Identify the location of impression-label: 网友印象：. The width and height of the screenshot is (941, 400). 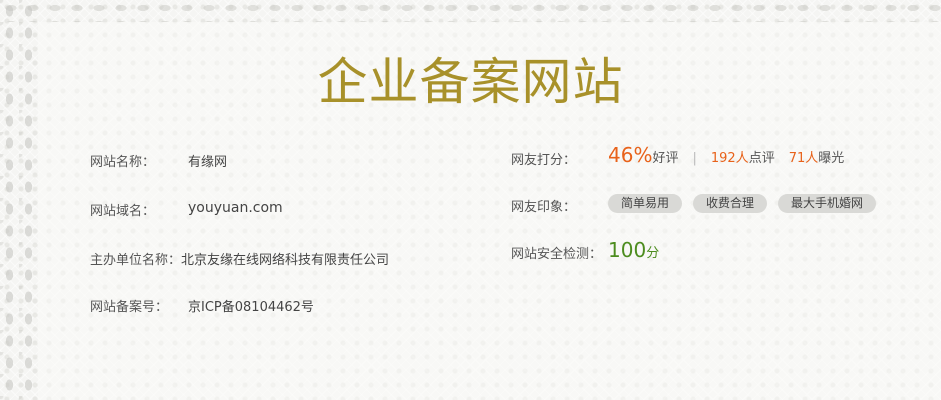
(544, 207).